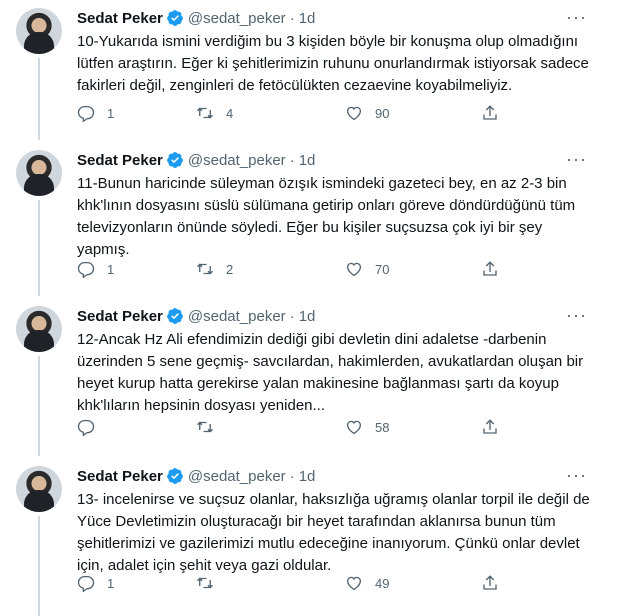 The height and width of the screenshot is (616, 617). Describe the element at coordinates (382, 269) in the screenshot. I see `like-count: 70` at that location.